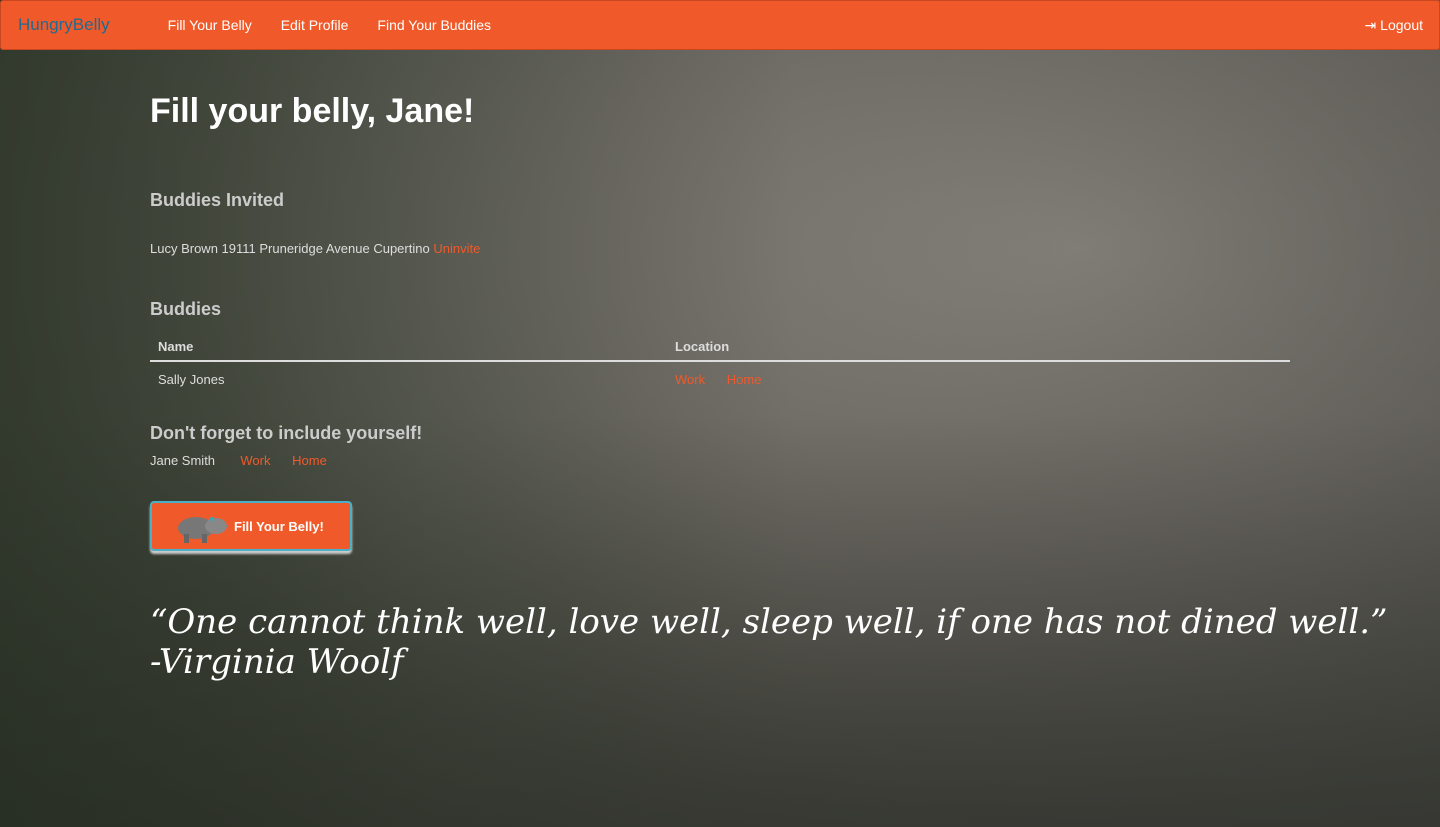  What do you see at coordinates (186, 309) in the screenshot?
I see `buddies-heading: Buddies` at bounding box center [186, 309].